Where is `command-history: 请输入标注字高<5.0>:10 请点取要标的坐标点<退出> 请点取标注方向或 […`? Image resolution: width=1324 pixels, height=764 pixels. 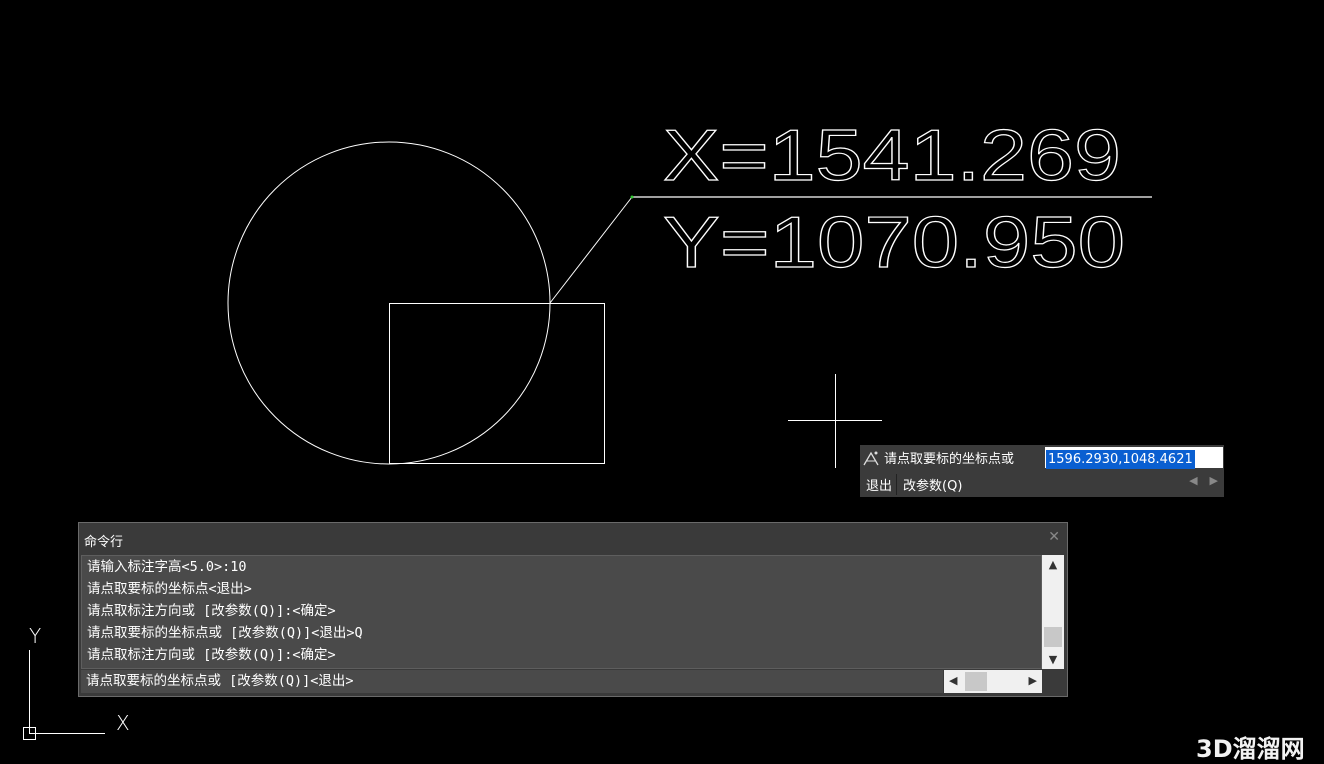
command-history: 请输入标注字高<5.0>:10 请点取要标的坐标点<退出> 请点取标注方向或 [… is located at coordinates (561, 612).